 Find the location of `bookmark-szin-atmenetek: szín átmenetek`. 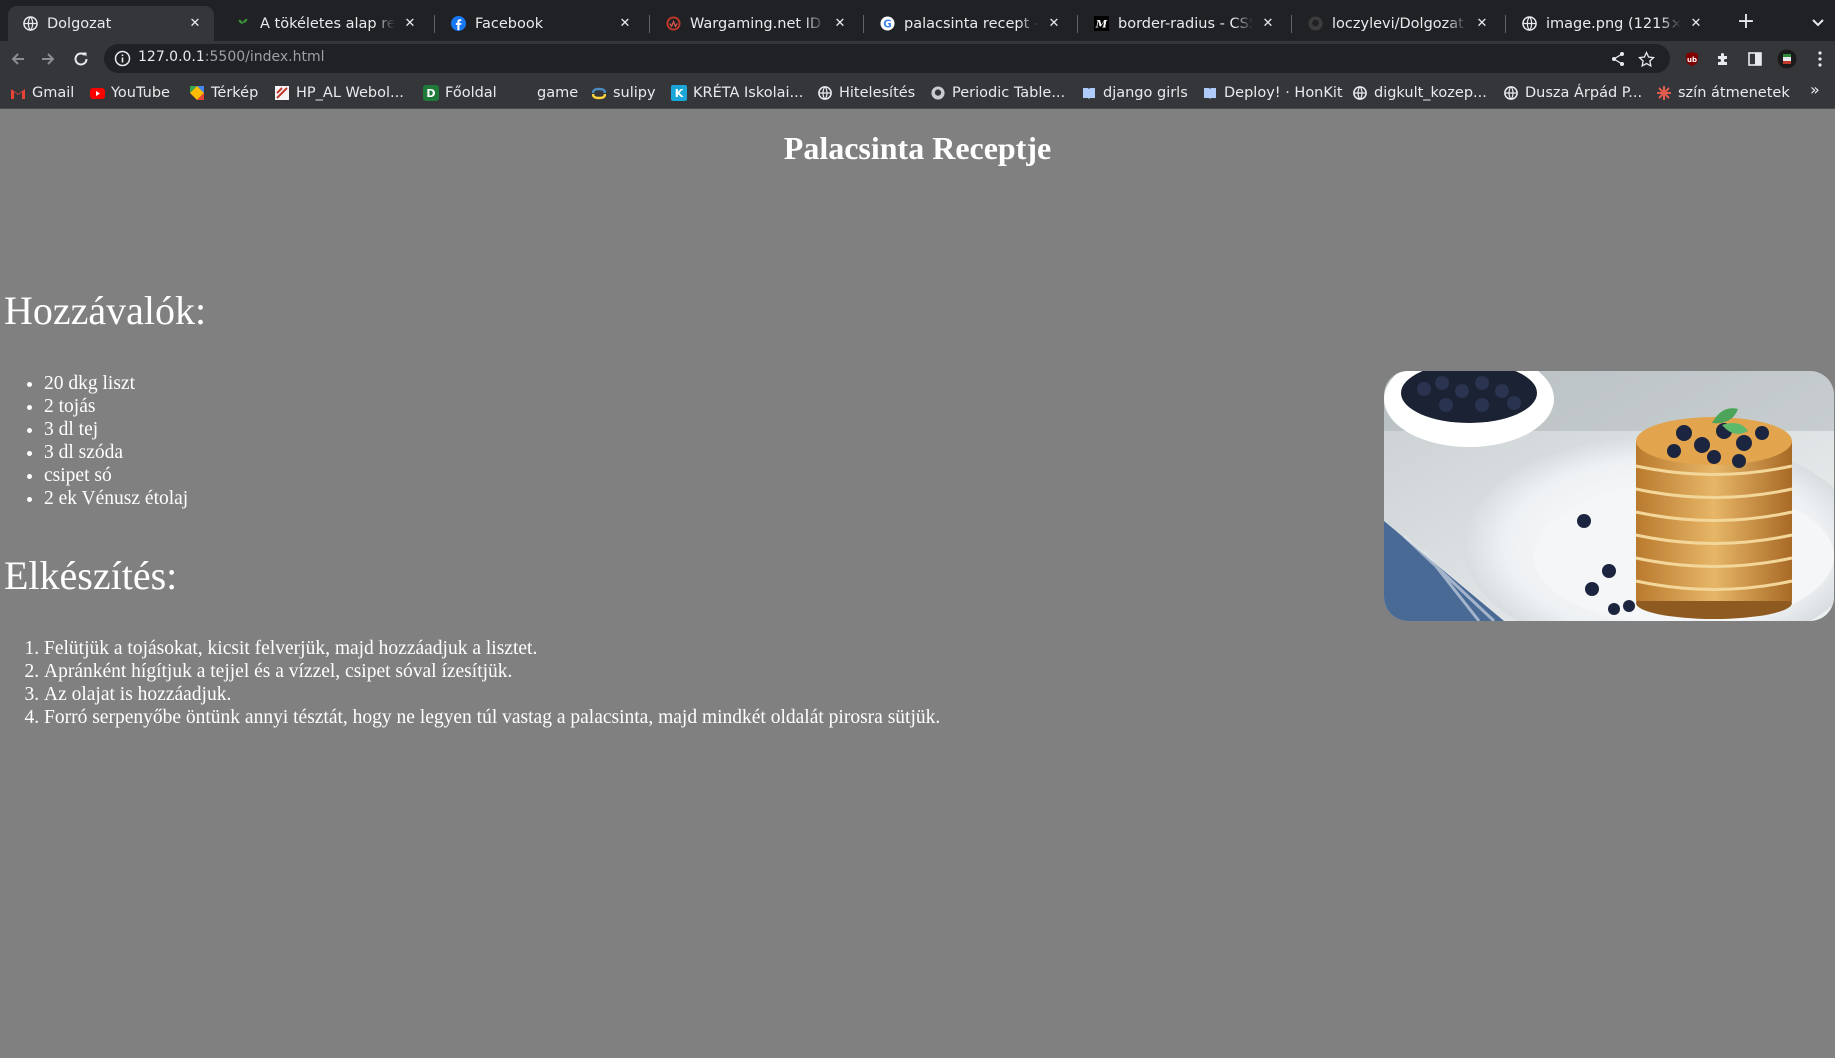

bookmark-szin-atmenetek: szín átmenetek is located at coordinates (1723, 93).